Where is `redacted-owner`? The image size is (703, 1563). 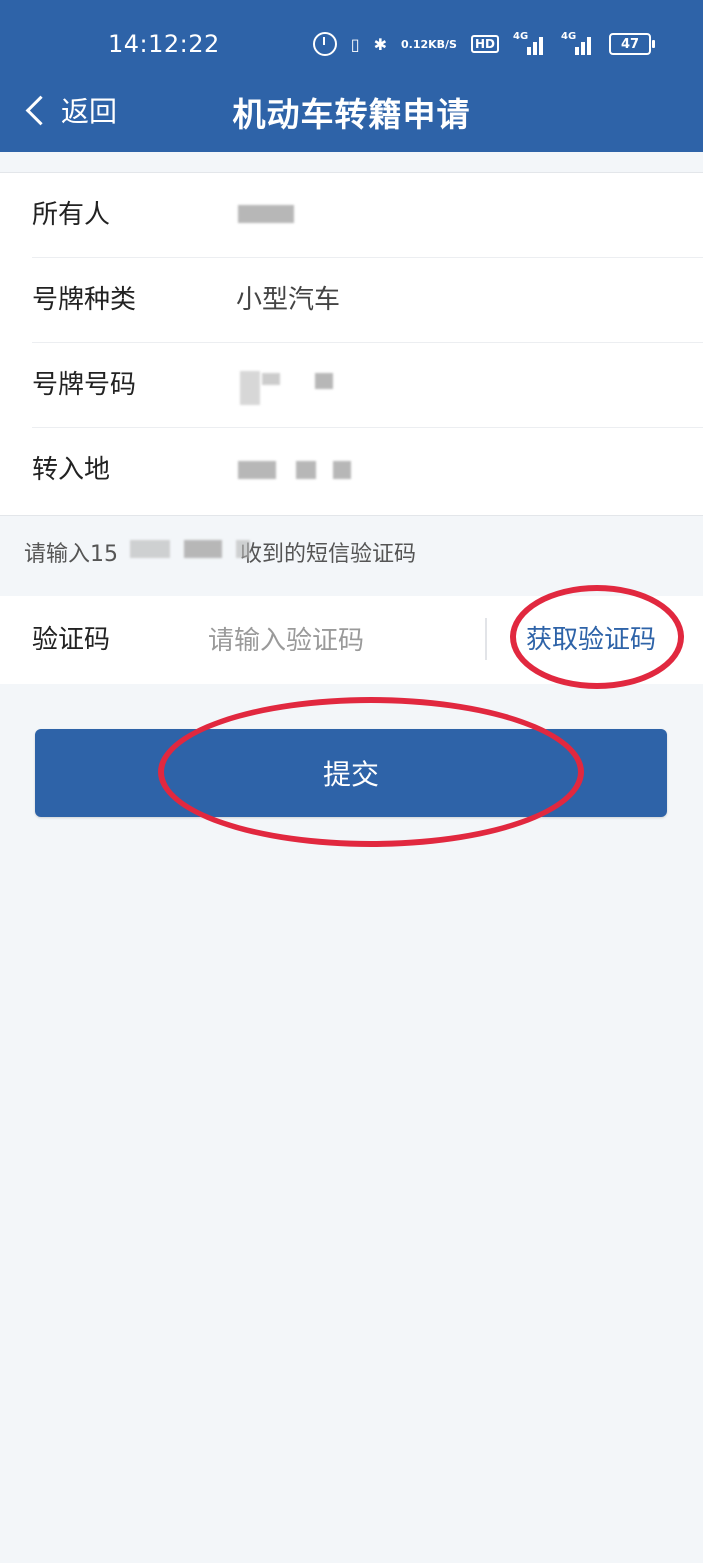 redacted-owner is located at coordinates (266, 214).